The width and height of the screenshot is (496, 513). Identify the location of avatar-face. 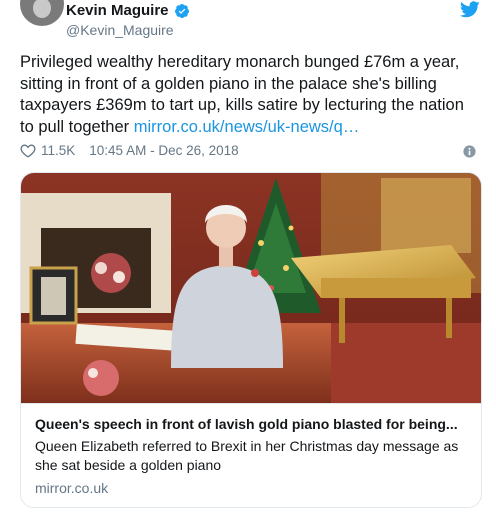
(42, 9).